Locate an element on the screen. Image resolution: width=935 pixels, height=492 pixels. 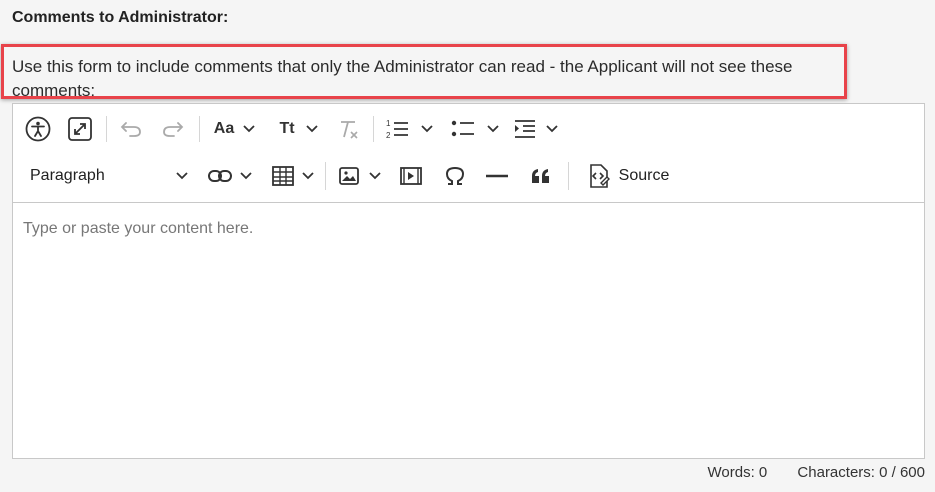
font-family-icon: Aa is located at coordinates (224, 128).